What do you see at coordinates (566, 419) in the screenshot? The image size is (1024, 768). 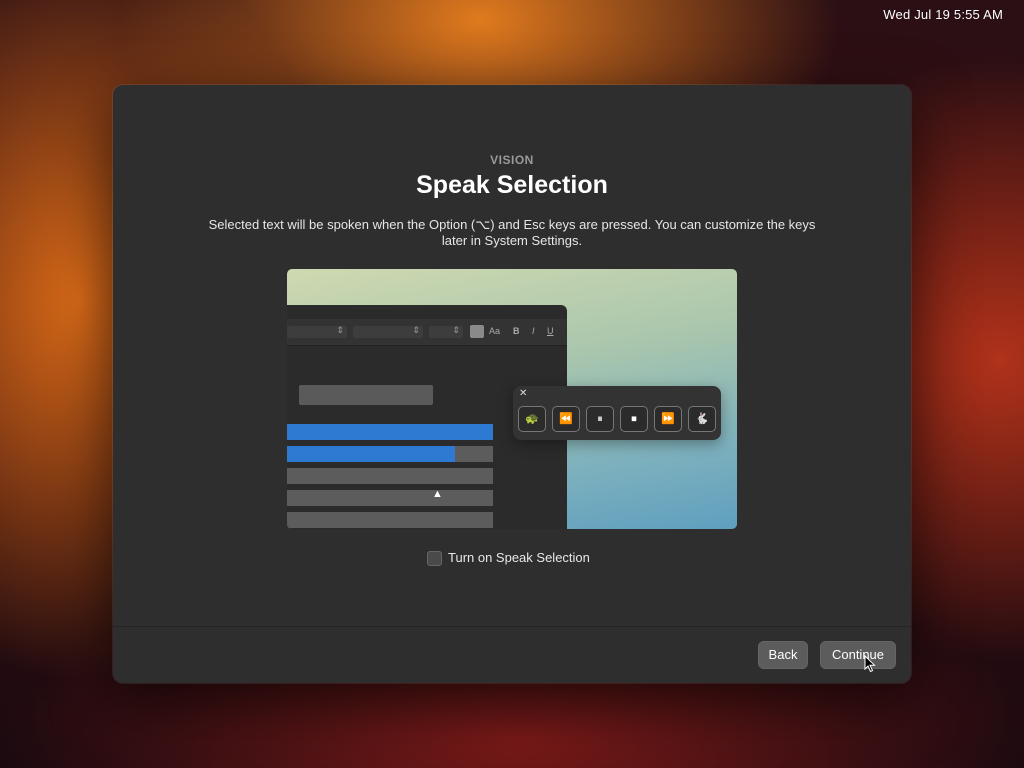 I see `rewind-icon: ⏪` at bounding box center [566, 419].